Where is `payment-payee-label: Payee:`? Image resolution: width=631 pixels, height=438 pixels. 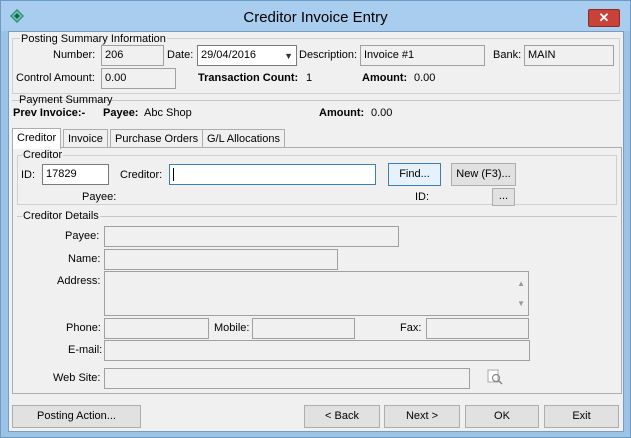 payment-payee-label: Payee: is located at coordinates (121, 113).